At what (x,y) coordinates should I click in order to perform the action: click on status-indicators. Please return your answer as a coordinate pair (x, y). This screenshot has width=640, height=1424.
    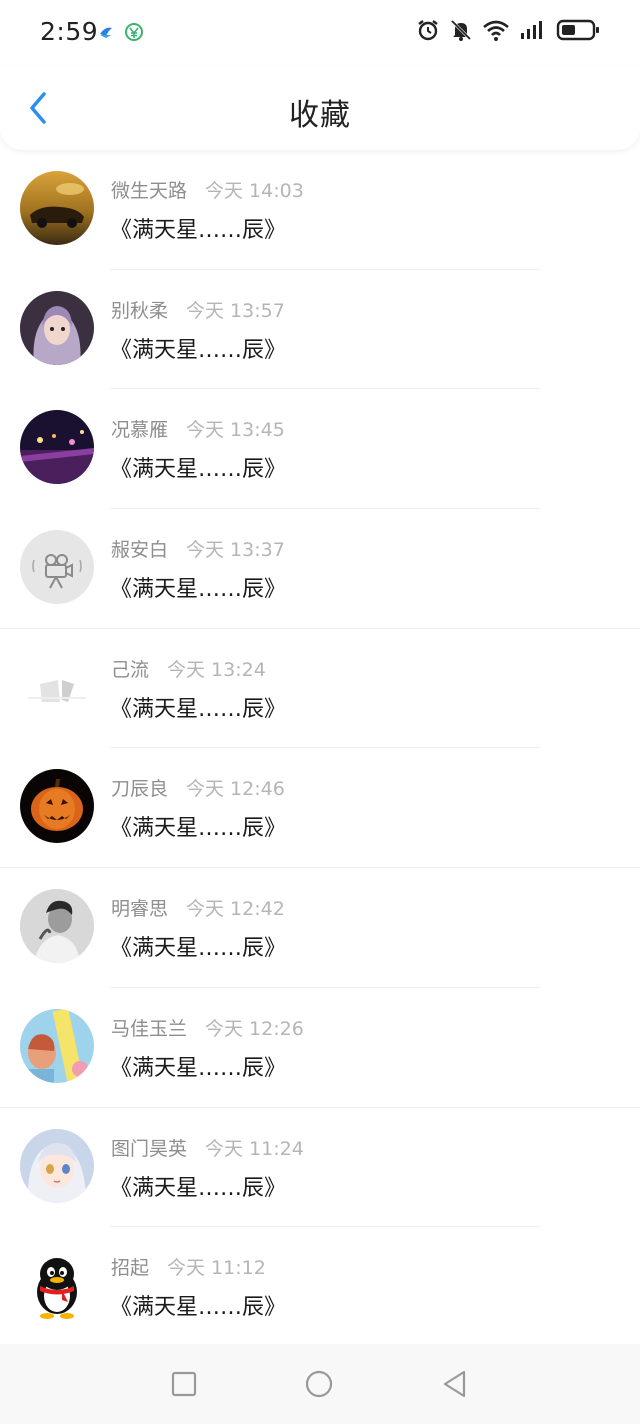
    Looking at the image, I should click on (508, 32).